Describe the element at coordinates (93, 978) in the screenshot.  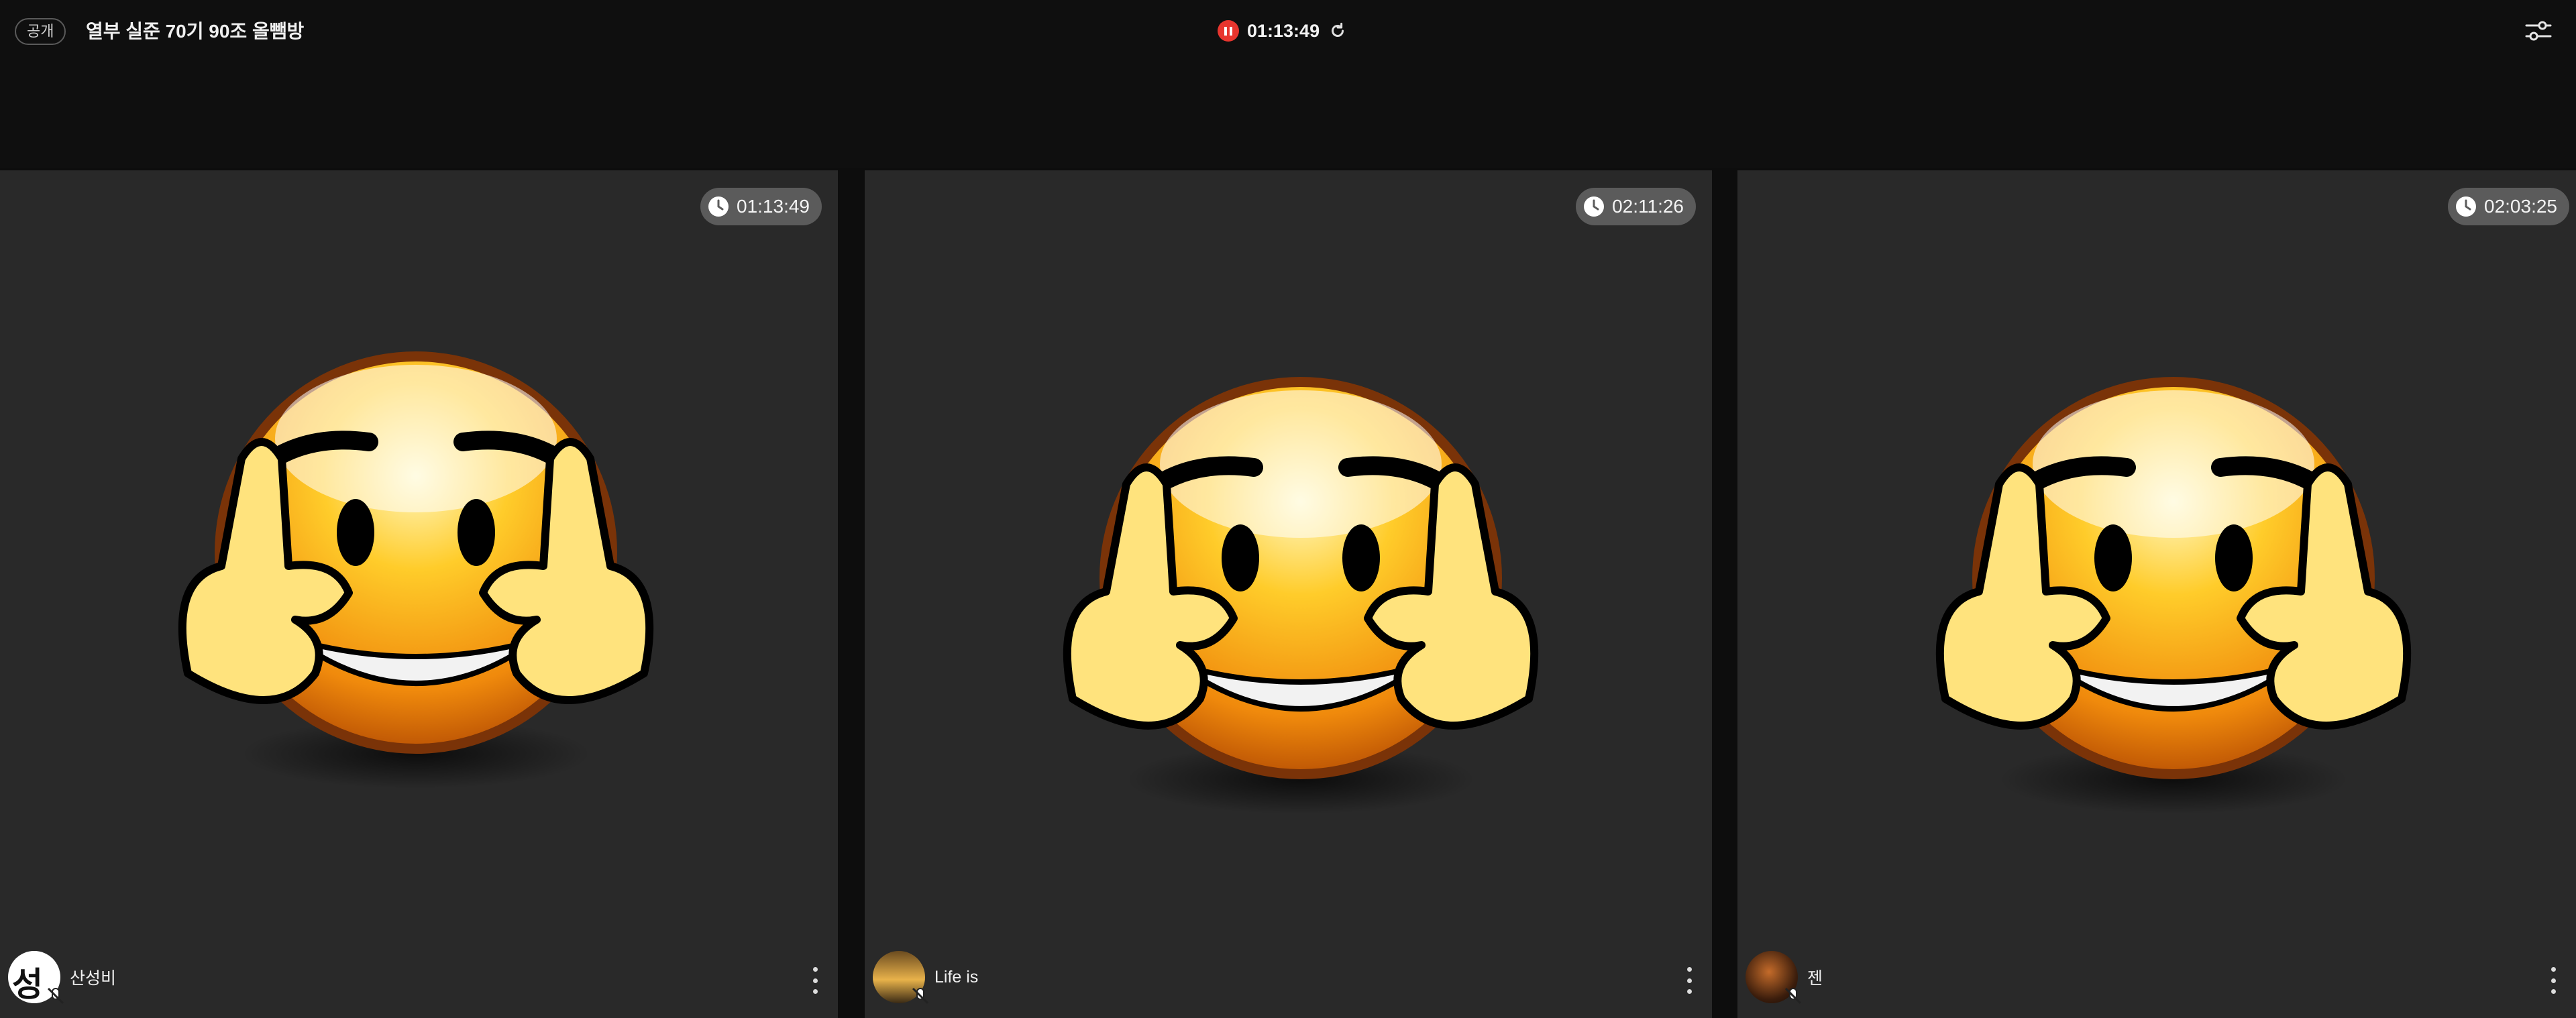
I see `participant-name: 산성비` at that location.